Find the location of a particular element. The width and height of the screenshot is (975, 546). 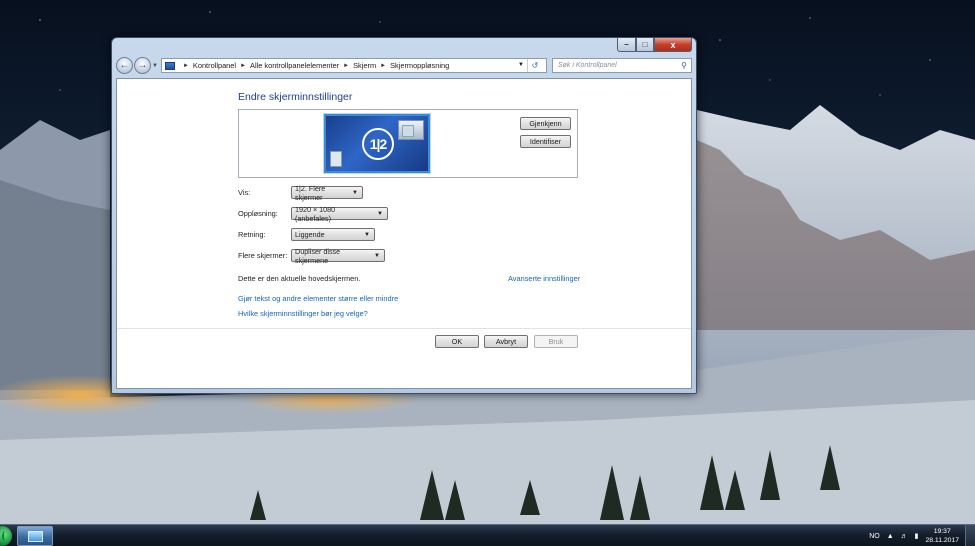

start-icon is located at coordinates (5, 536).